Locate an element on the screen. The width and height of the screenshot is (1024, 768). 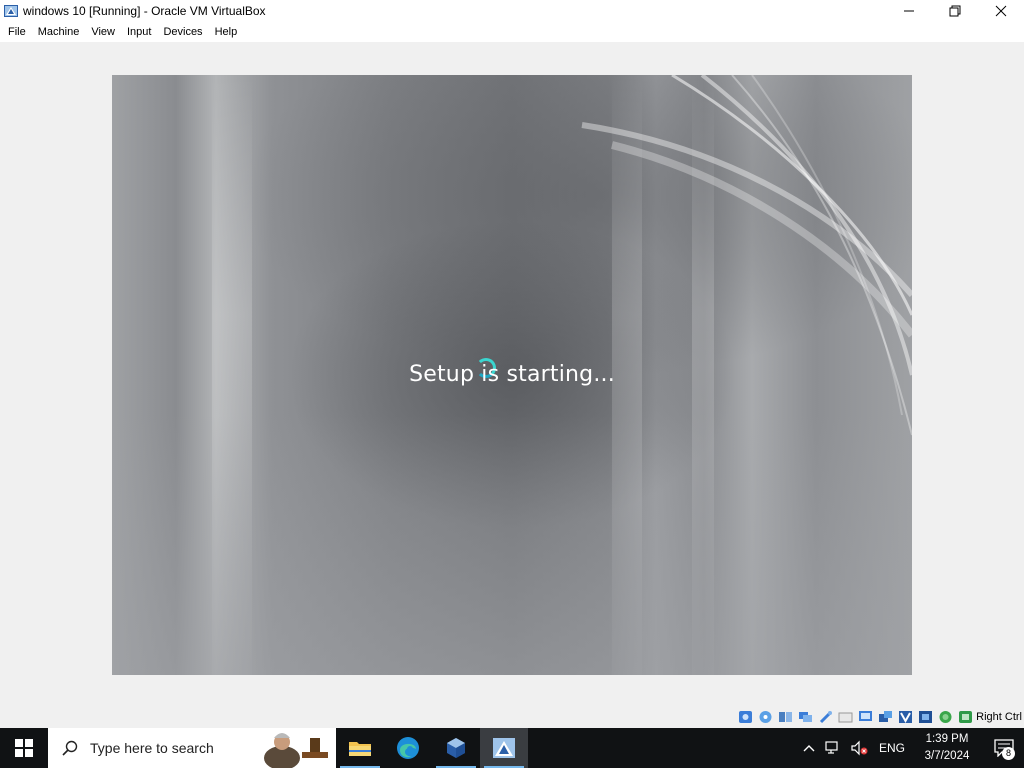
close-icon is located at coordinates (1001, 11).